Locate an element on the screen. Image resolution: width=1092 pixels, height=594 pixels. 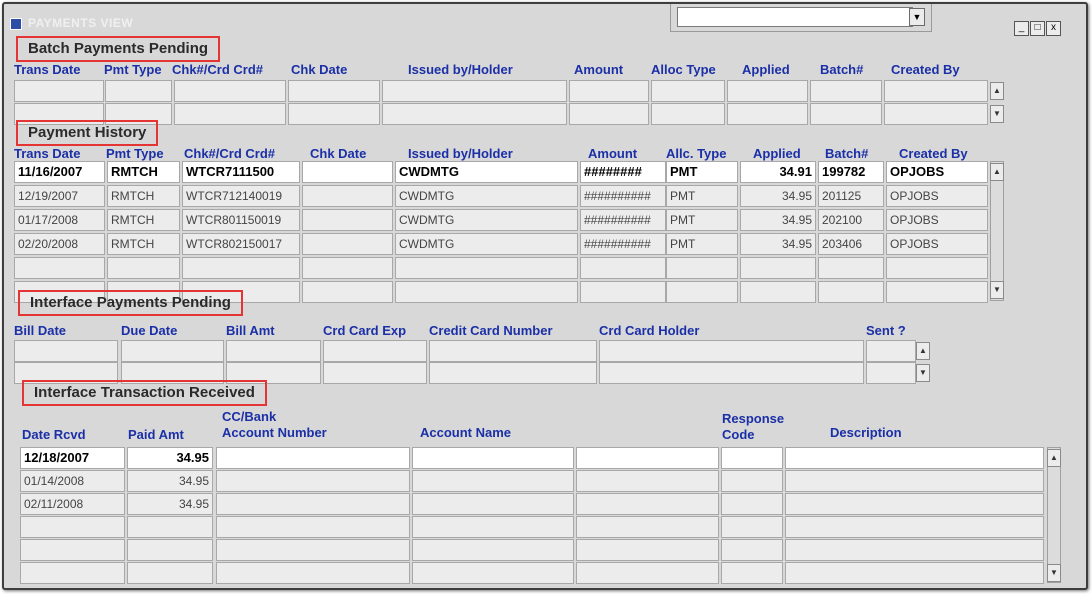
history-cell: 34.95 is located at coordinates (778, 196).